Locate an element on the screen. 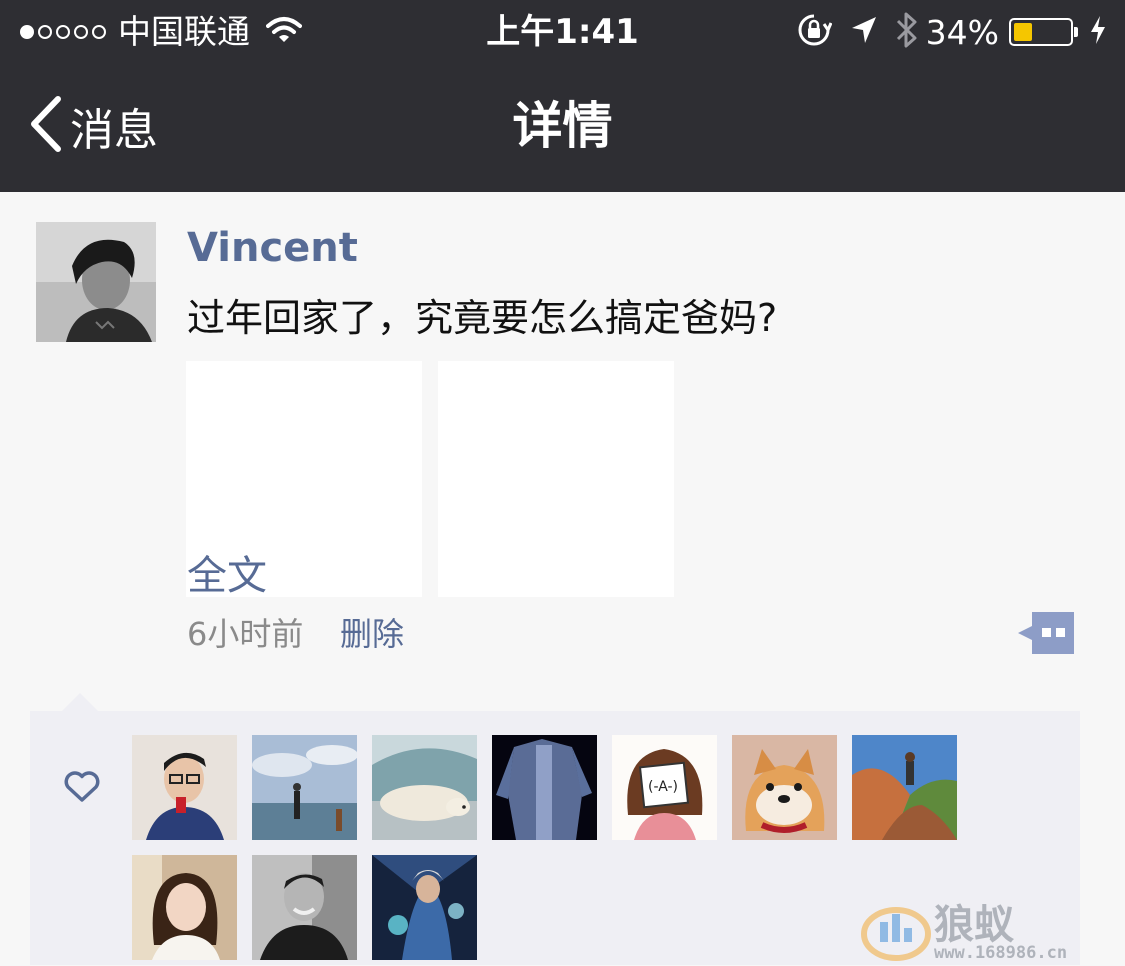  battery-nub is located at coordinates (1076, 32).